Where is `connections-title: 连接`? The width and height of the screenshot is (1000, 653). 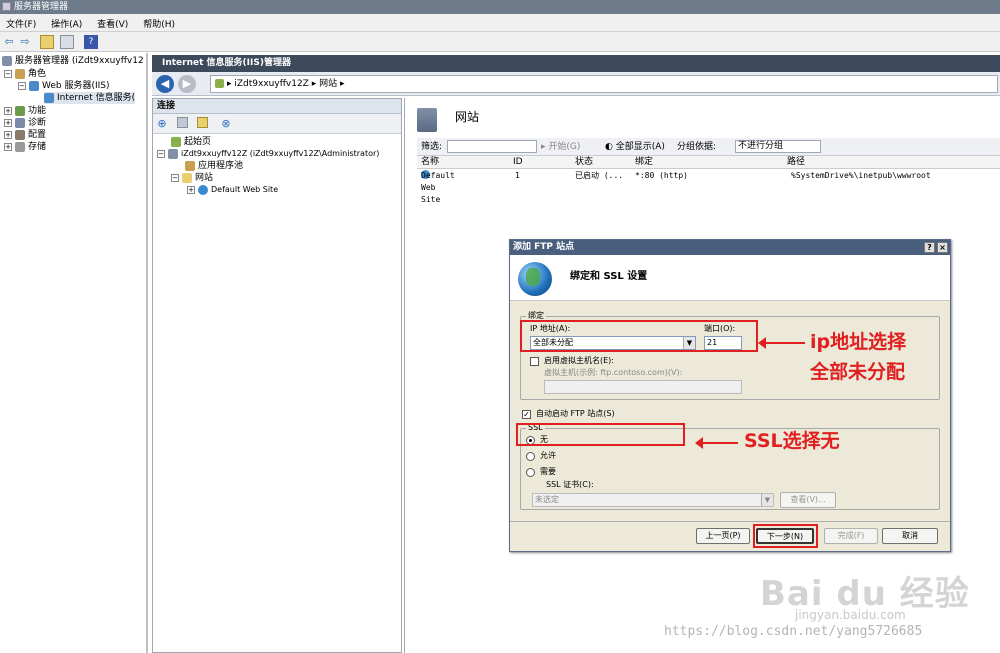 connections-title: 连接 is located at coordinates (277, 106).